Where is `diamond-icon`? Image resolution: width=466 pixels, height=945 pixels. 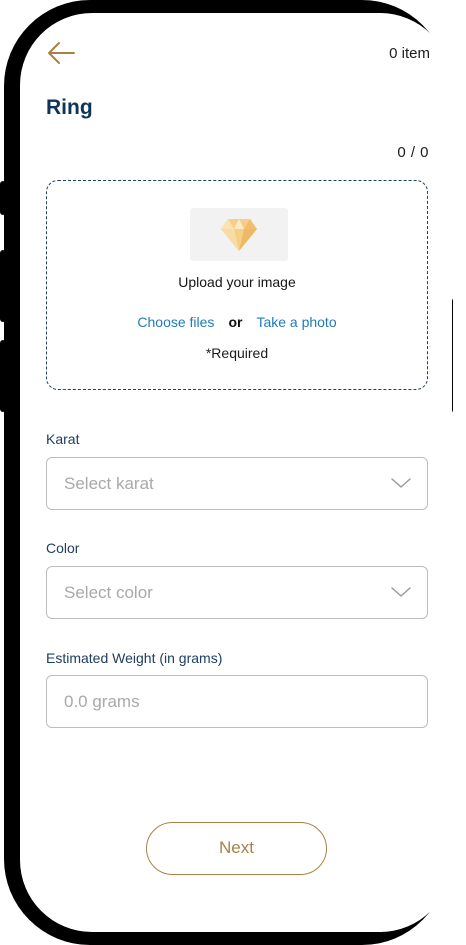 diamond-icon is located at coordinates (239, 235).